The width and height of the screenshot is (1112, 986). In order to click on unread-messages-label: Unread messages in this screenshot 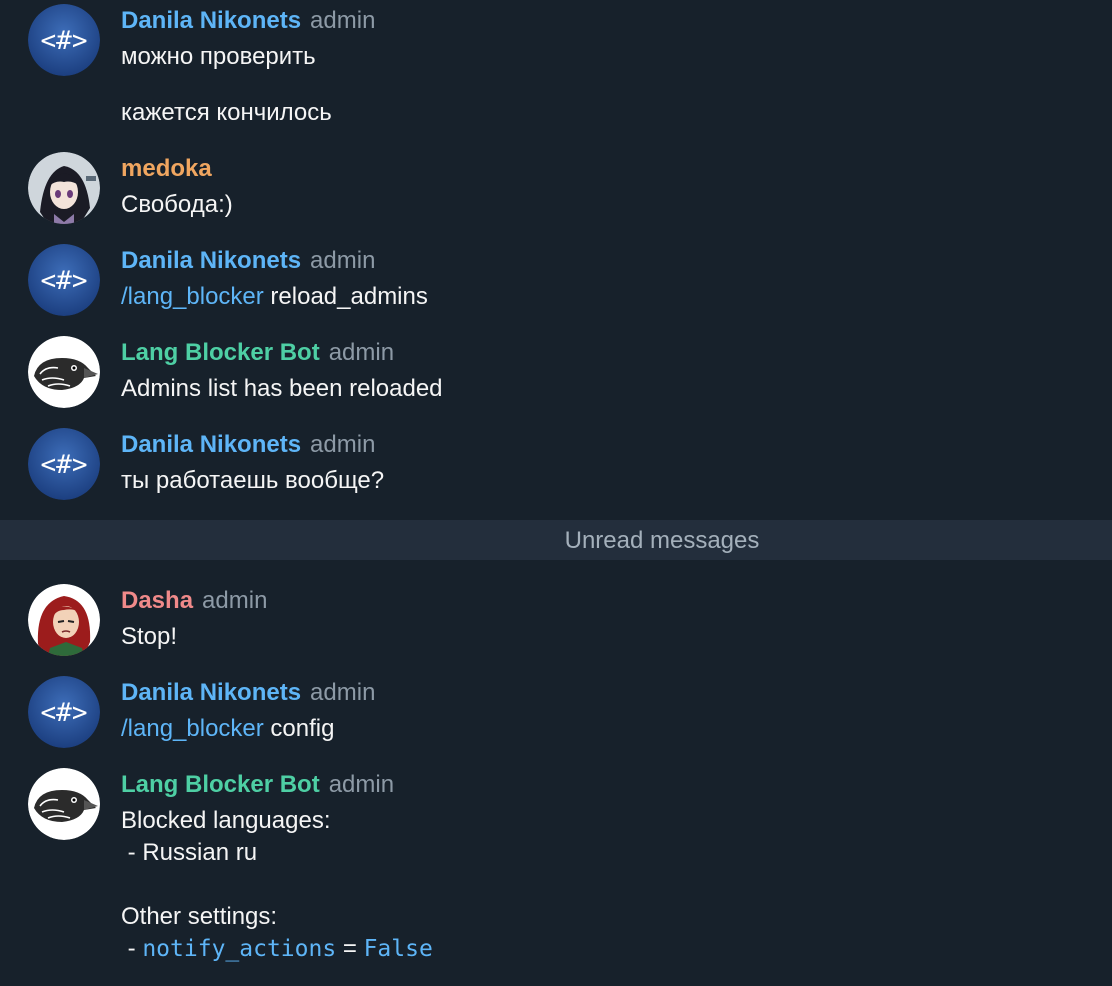, I will do `click(662, 540)`.